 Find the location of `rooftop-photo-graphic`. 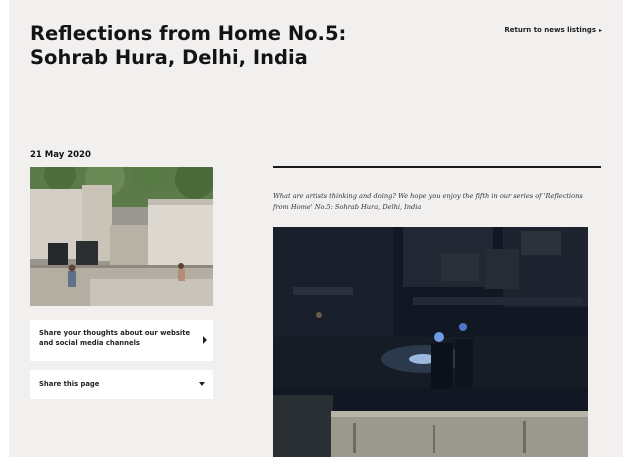

rooftop-photo-graphic is located at coordinates (121, 236).